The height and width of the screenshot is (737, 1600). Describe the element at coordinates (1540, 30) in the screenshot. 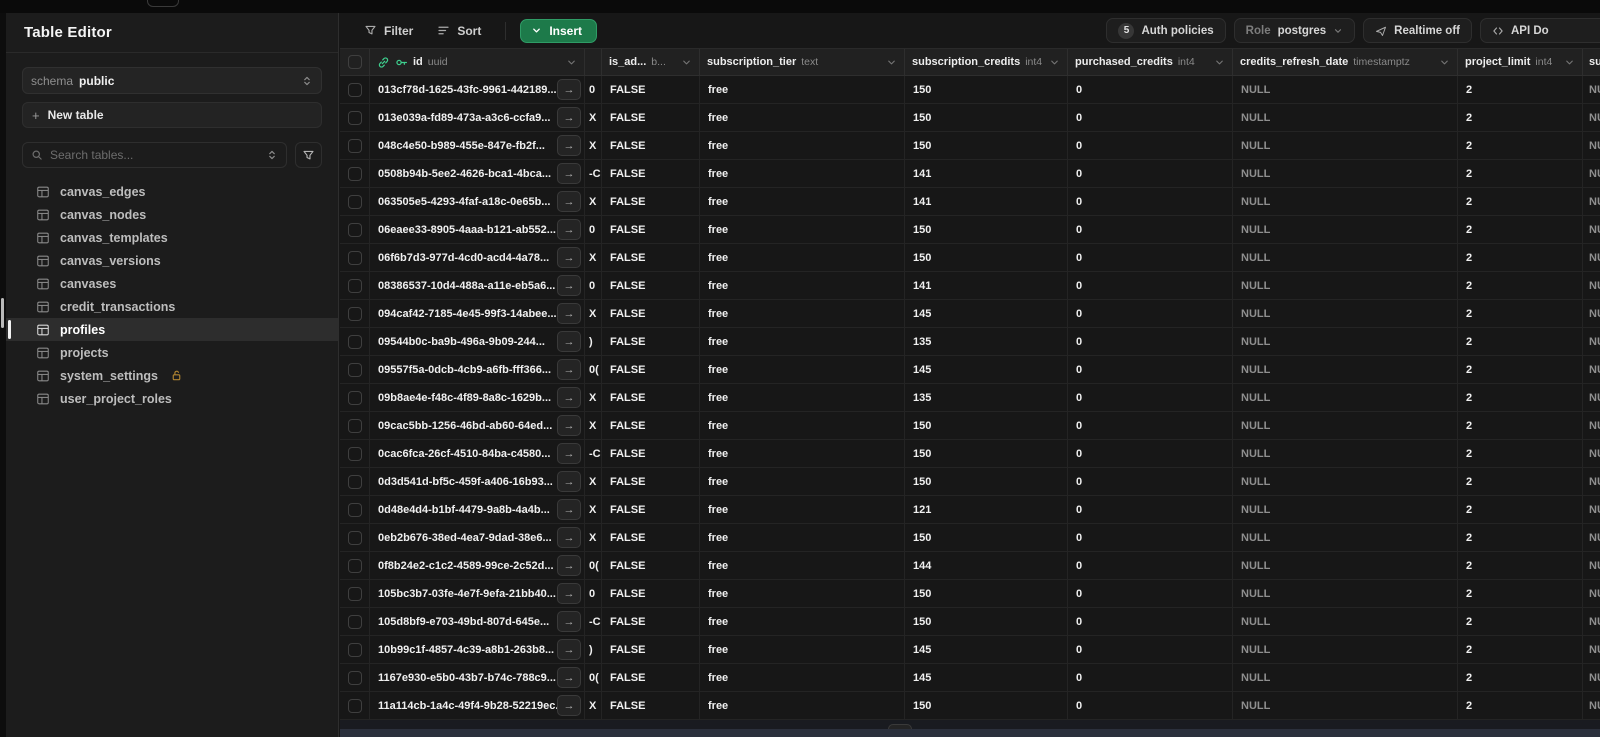

I see `api-docs-button: API Do` at that location.